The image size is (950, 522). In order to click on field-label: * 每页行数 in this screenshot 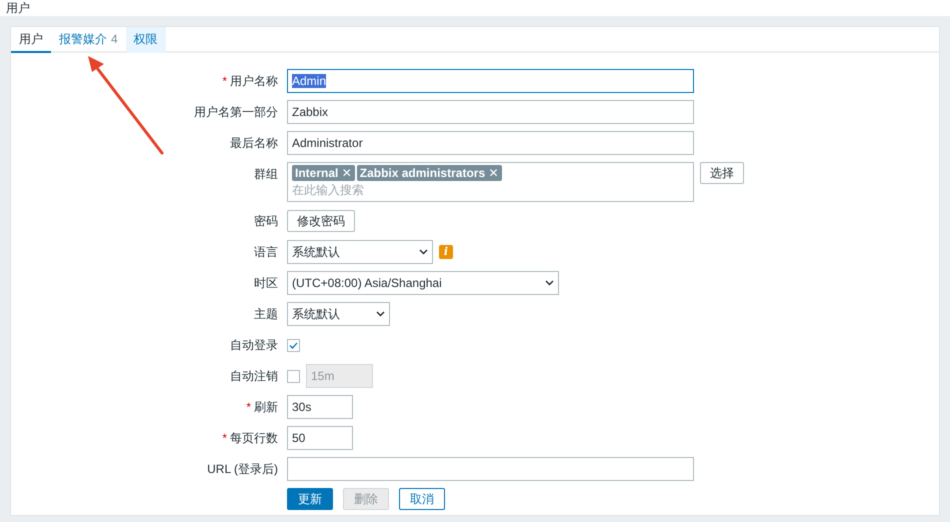, I will do `click(249, 438)`.